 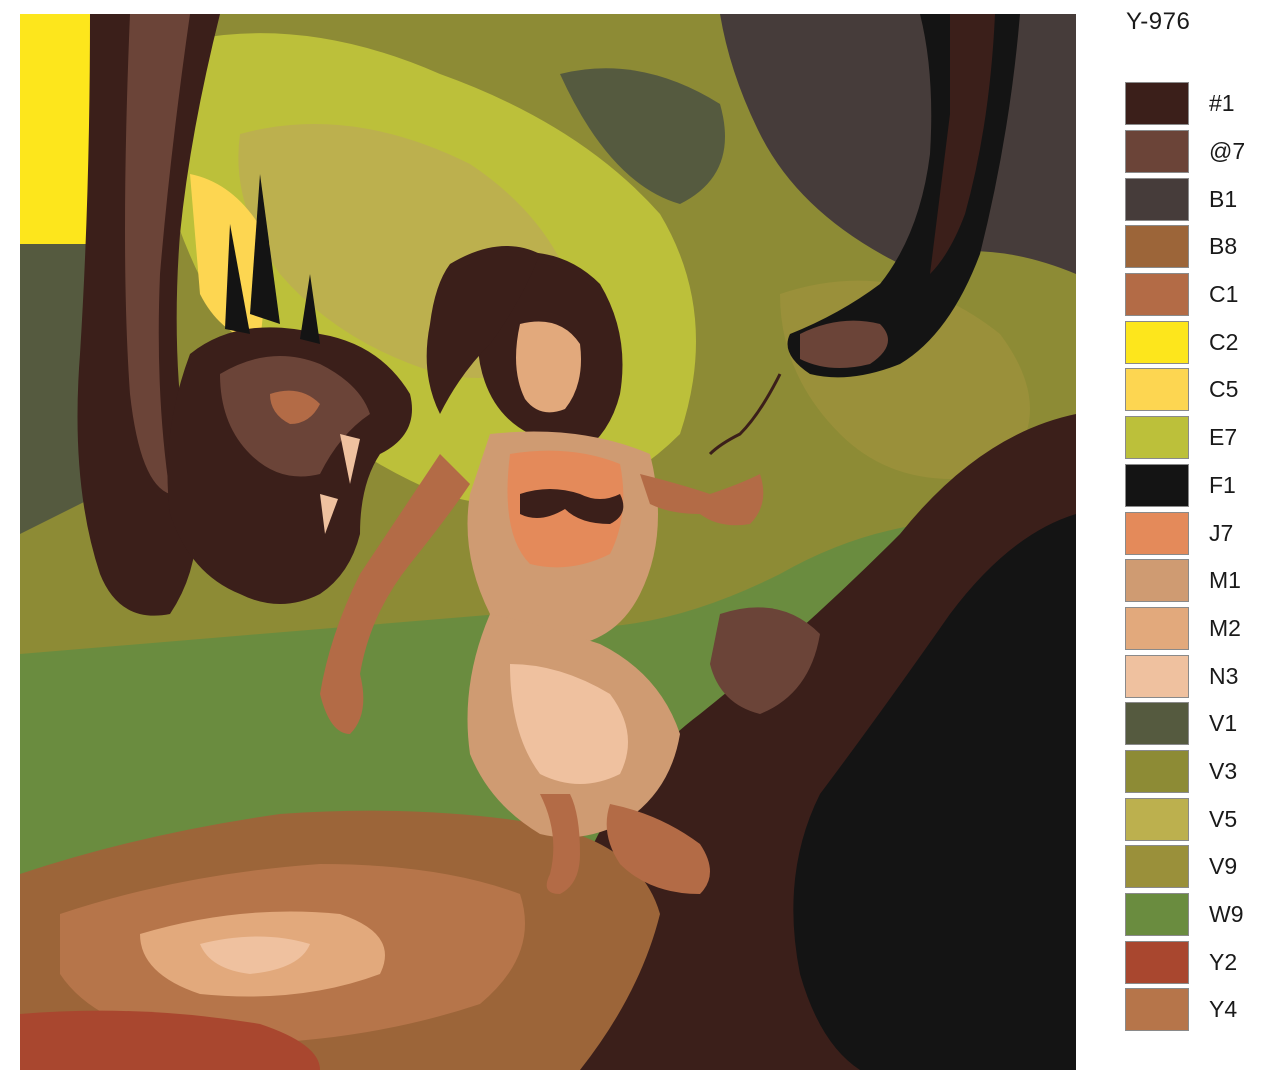 What do you see at coordinates (1195, 1010) in the screenshot?
I see `palette-entry: Y4` at bounding box center [1195, 1010].